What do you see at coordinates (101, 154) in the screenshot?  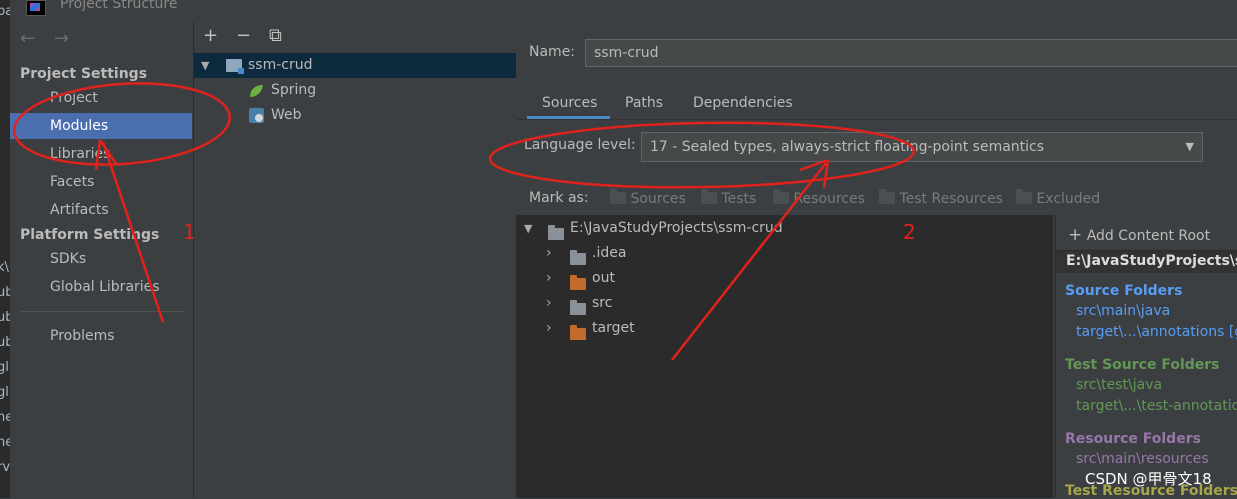 I see `sidebar-item-libraries: Libraries` at bounding box center [101, 154].